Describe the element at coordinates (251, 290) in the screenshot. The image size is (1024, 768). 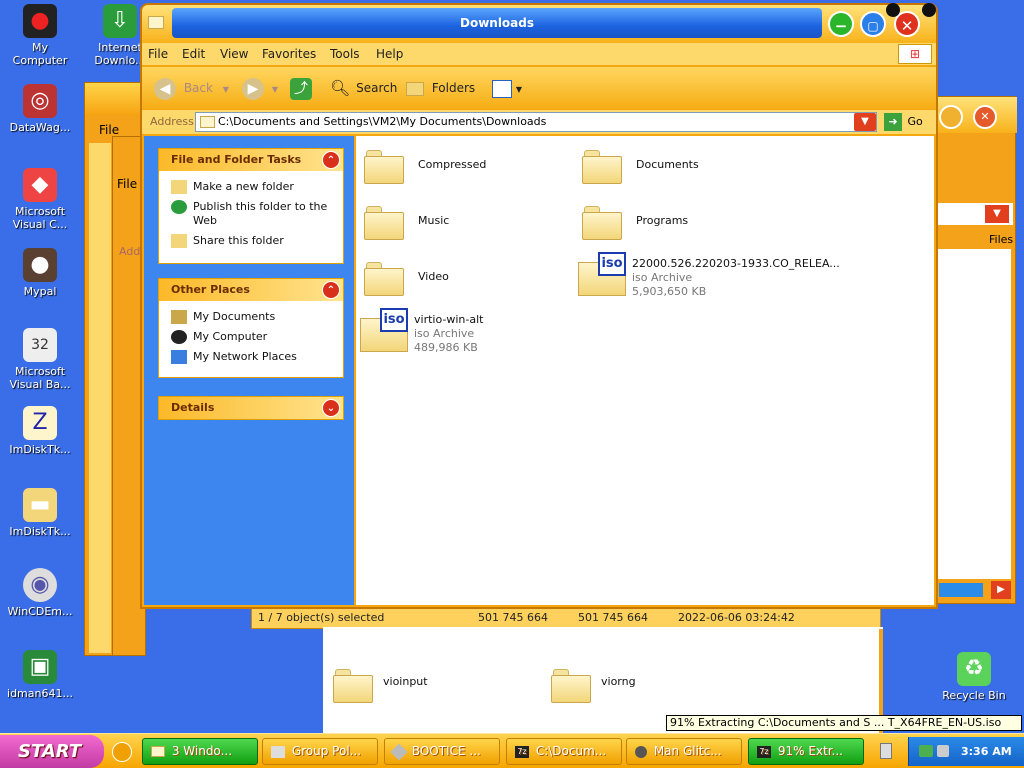
I see `panel-header: Other Places ⌃` at that location.